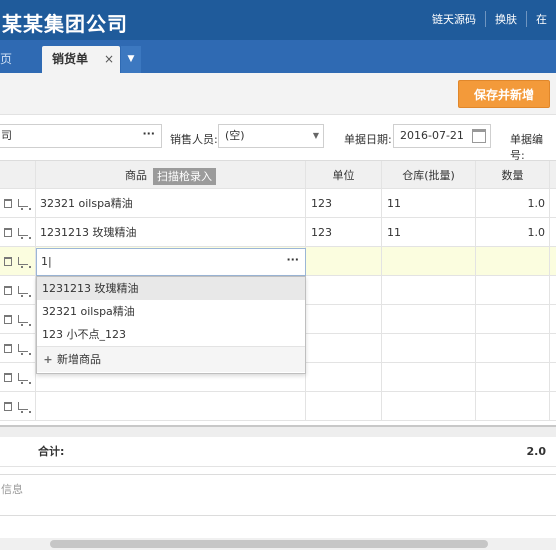  I want to click on tab-sales-order: 销货单 ×, so click(81, 59).